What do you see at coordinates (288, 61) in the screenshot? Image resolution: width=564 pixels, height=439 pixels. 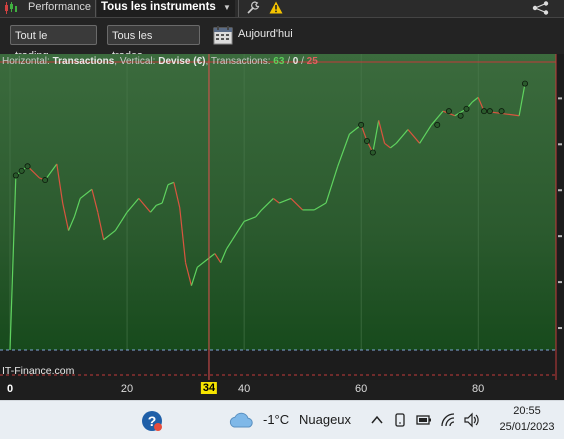 I see `sep-1: /` at bounding box center [288, 61].